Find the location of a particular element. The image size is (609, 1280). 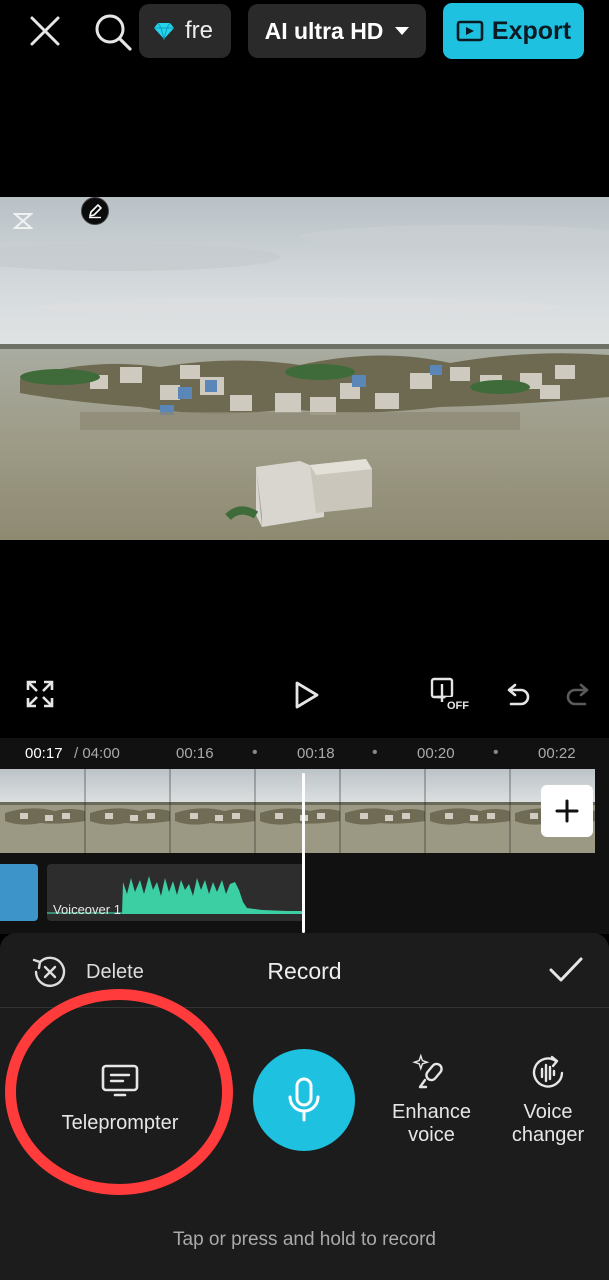

confirm-button is located at coordinates (566, 970).